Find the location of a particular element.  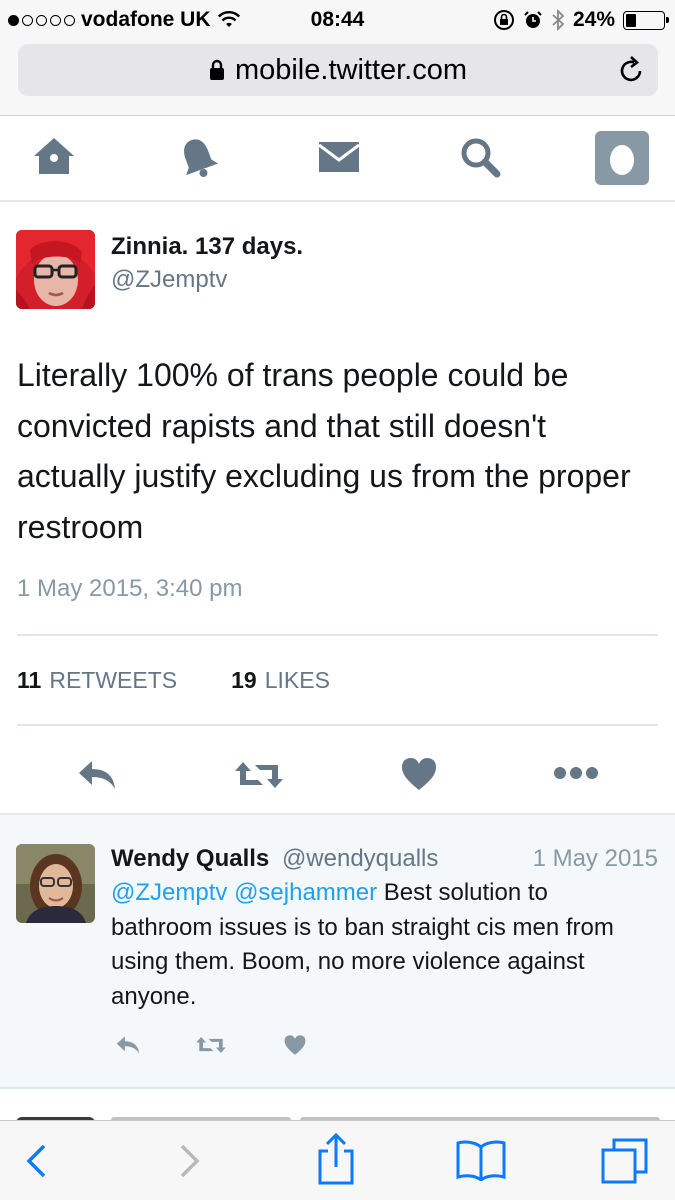

author-name: Zinnia. 137 days. is located at coordinates (207, 247).